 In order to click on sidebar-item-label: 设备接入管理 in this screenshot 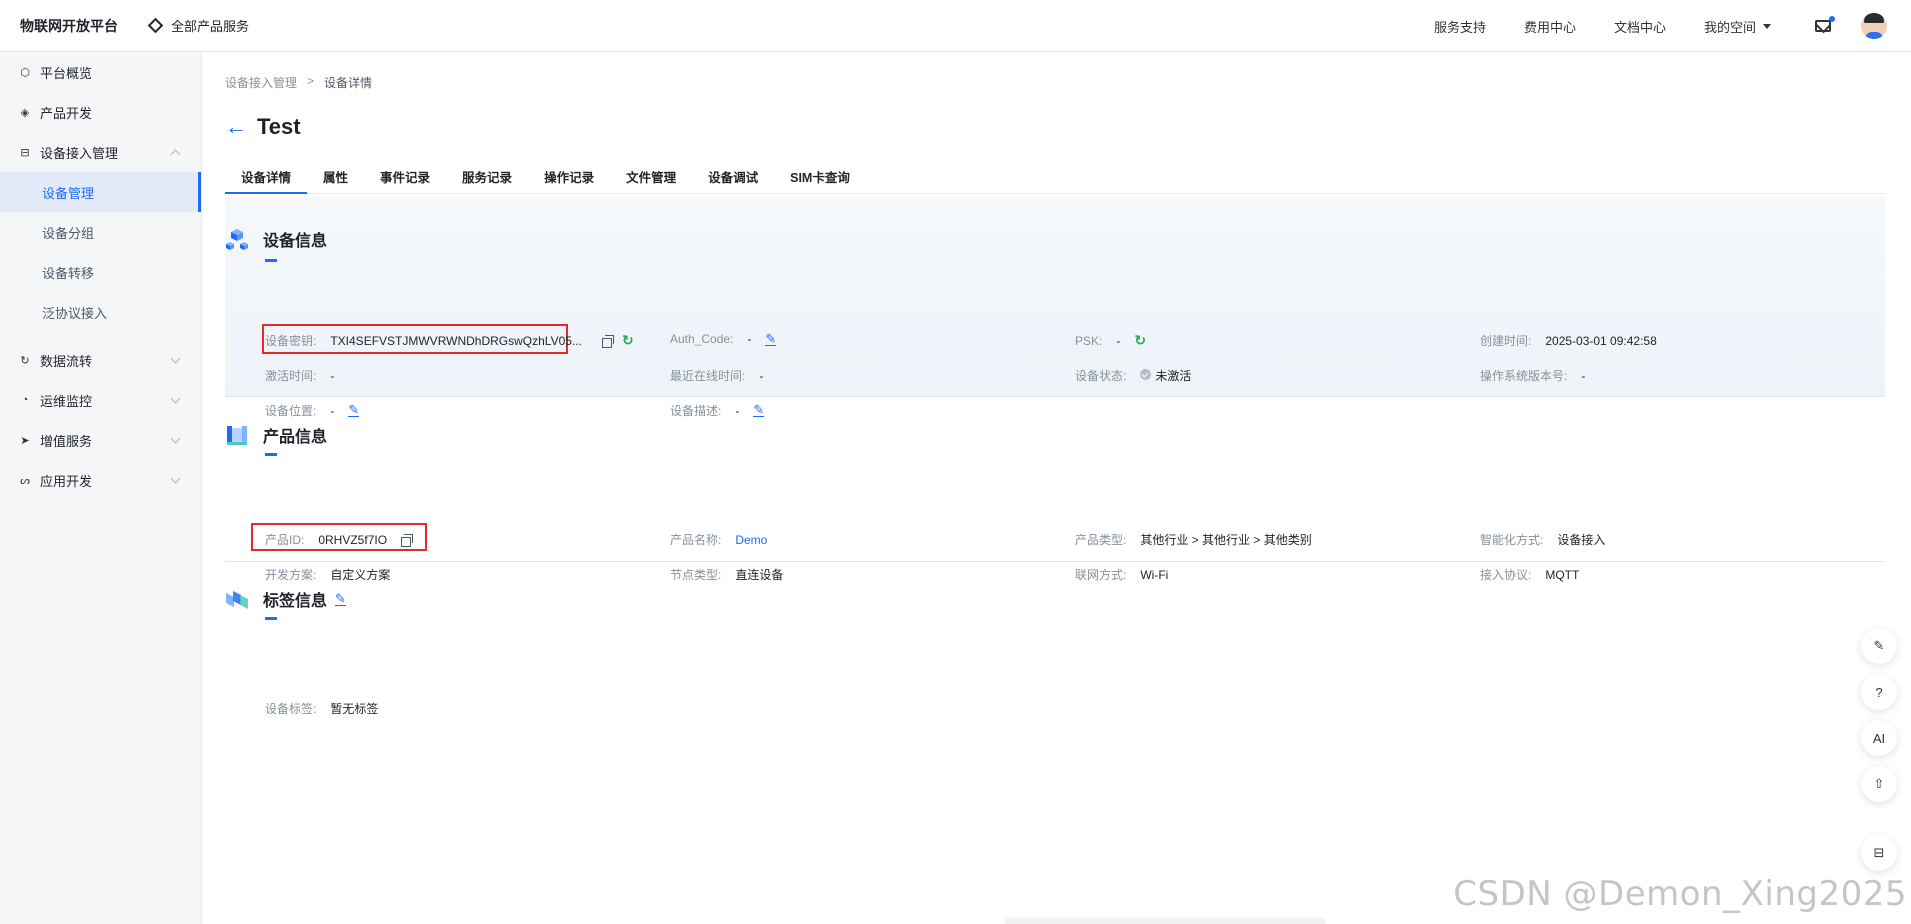, I will do `click(79, 153)`.